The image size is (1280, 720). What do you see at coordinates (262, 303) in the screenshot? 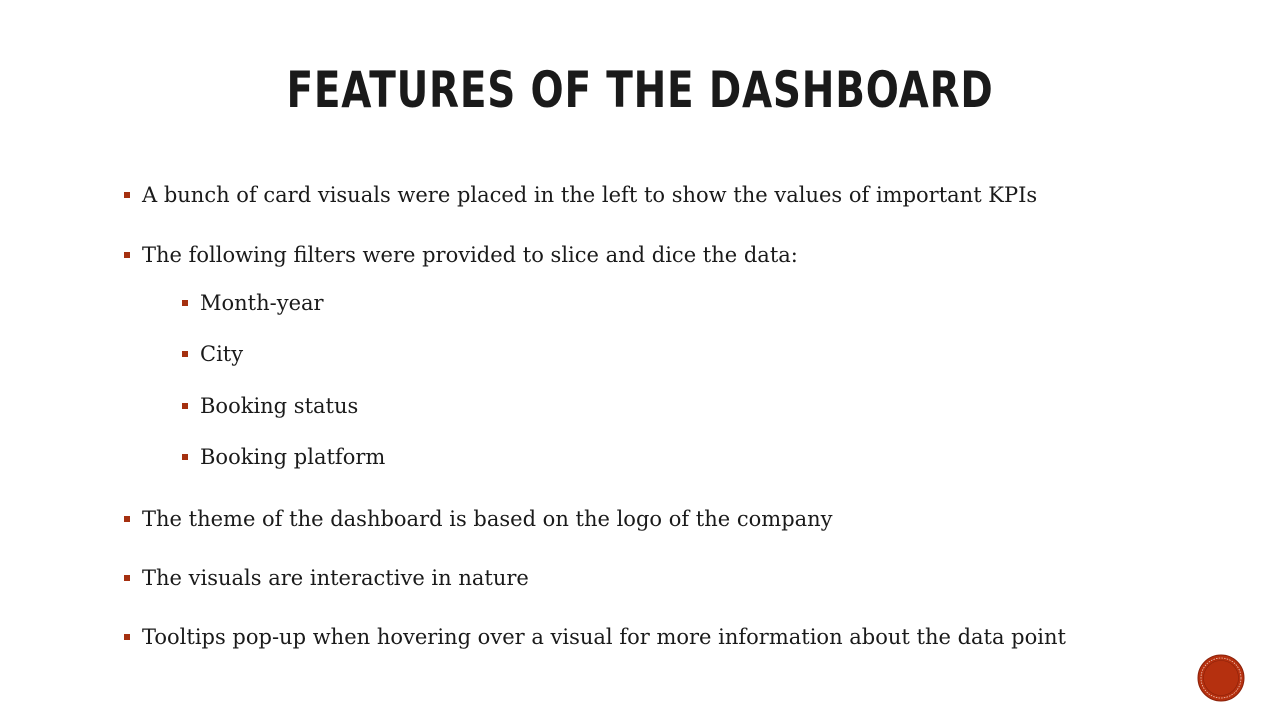
I see `sub-bullet-text: Month-year` at bounding box center [262, 303].